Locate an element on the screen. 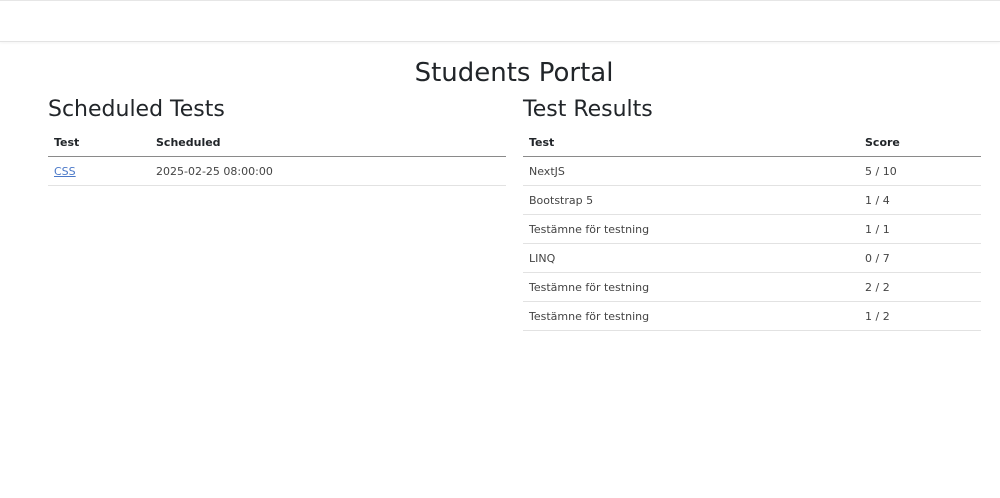 This screenshot has height=498, width=1000. table-row: Testämne för testning 1 / 2 is located at coordinates (752, 316).